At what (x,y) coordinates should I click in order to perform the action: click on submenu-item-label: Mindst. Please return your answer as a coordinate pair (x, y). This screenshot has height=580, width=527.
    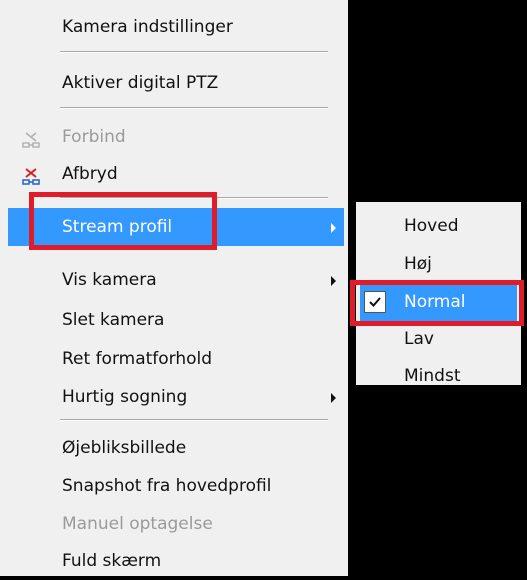
    Looking at the image, I should click on (432, 376).